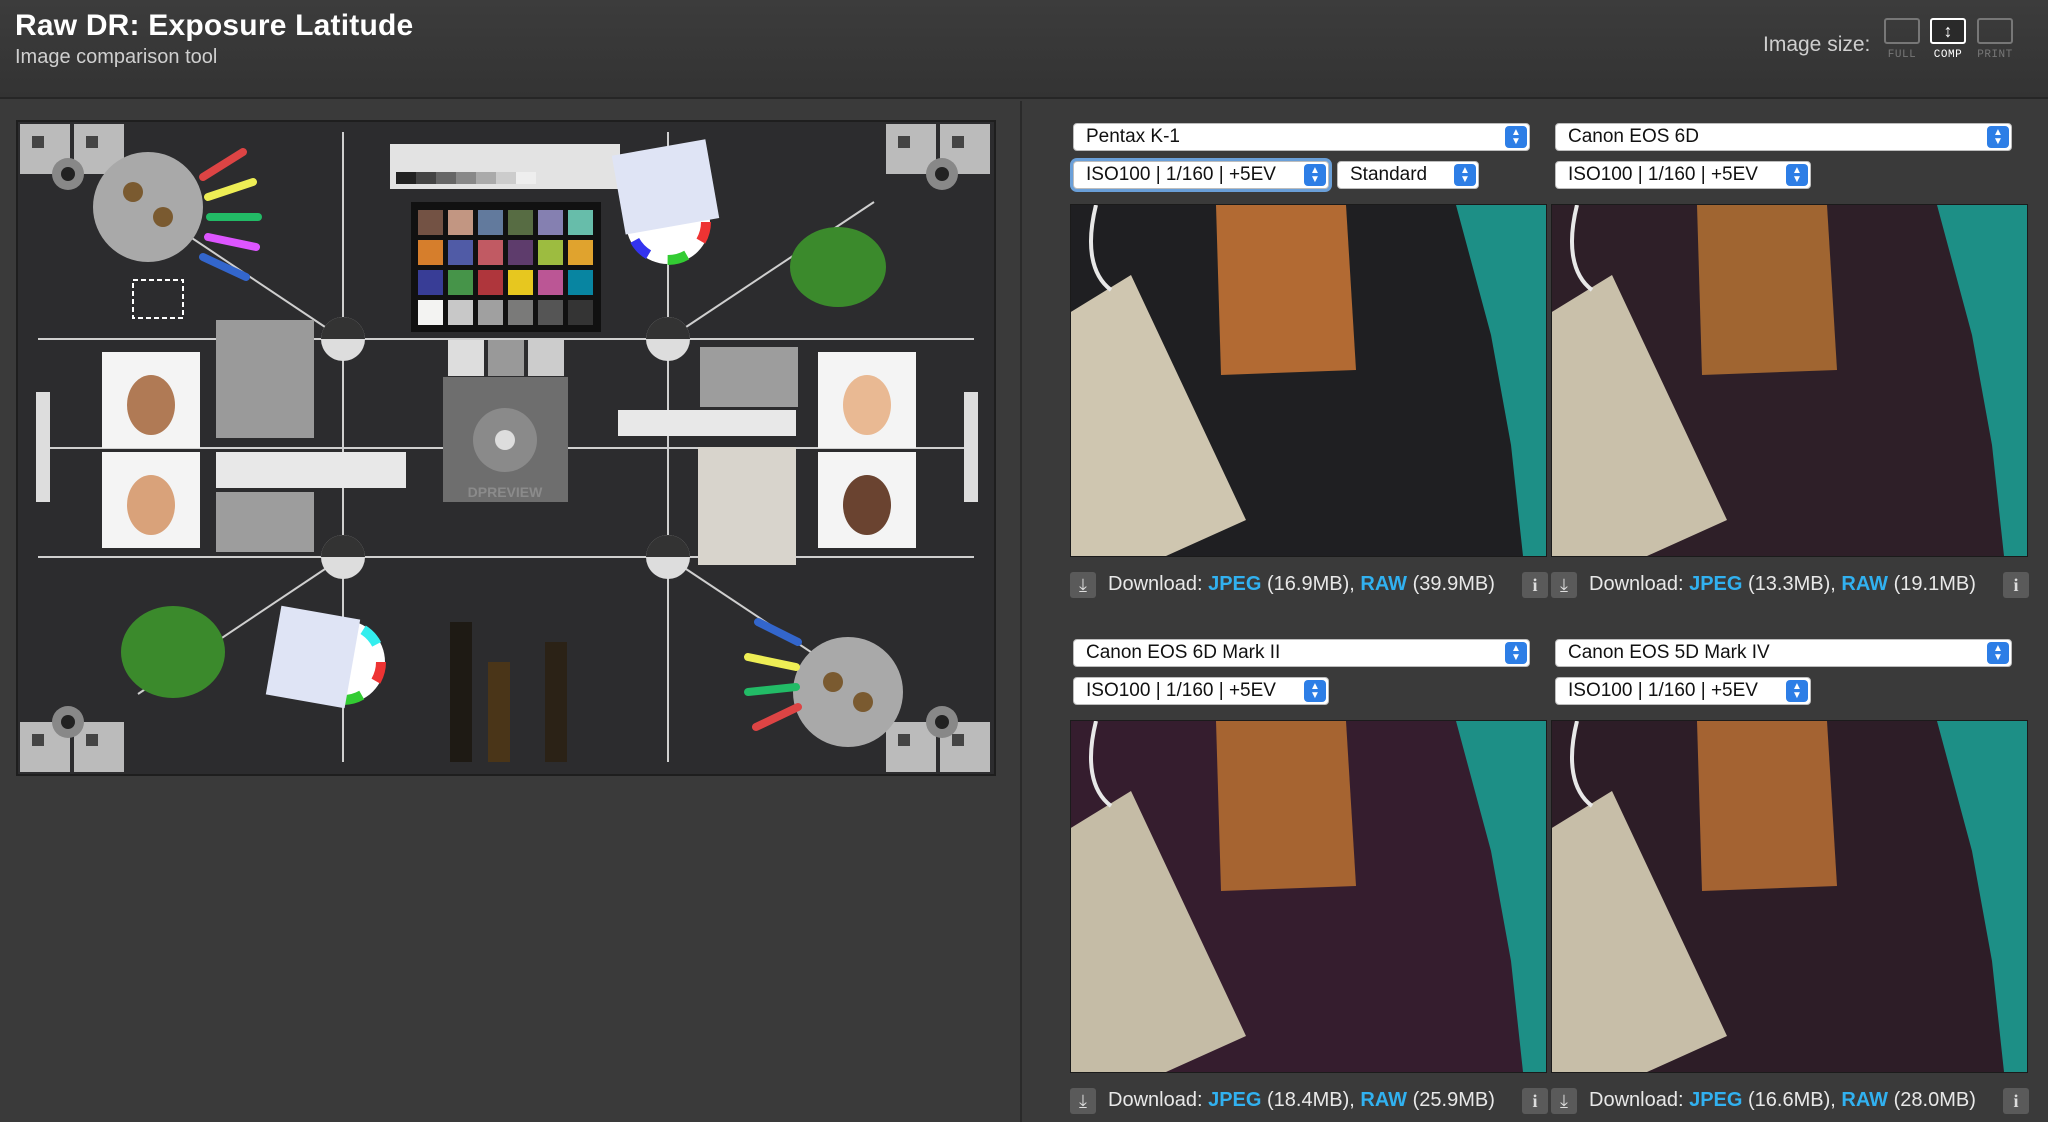 The height and width of the screenshot is (1122, 2048). I want to click on image-size-print-label: PRINT, so click(1995, 55).